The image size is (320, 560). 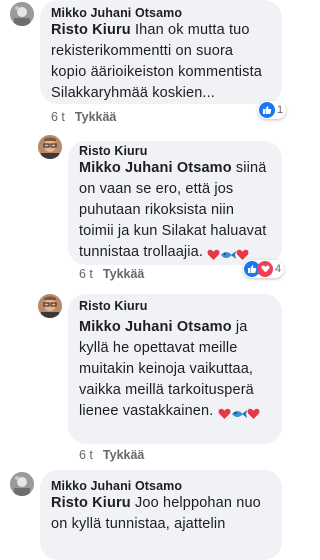 I want to click on thumbs-up-icon, so click(x=267, y=110).